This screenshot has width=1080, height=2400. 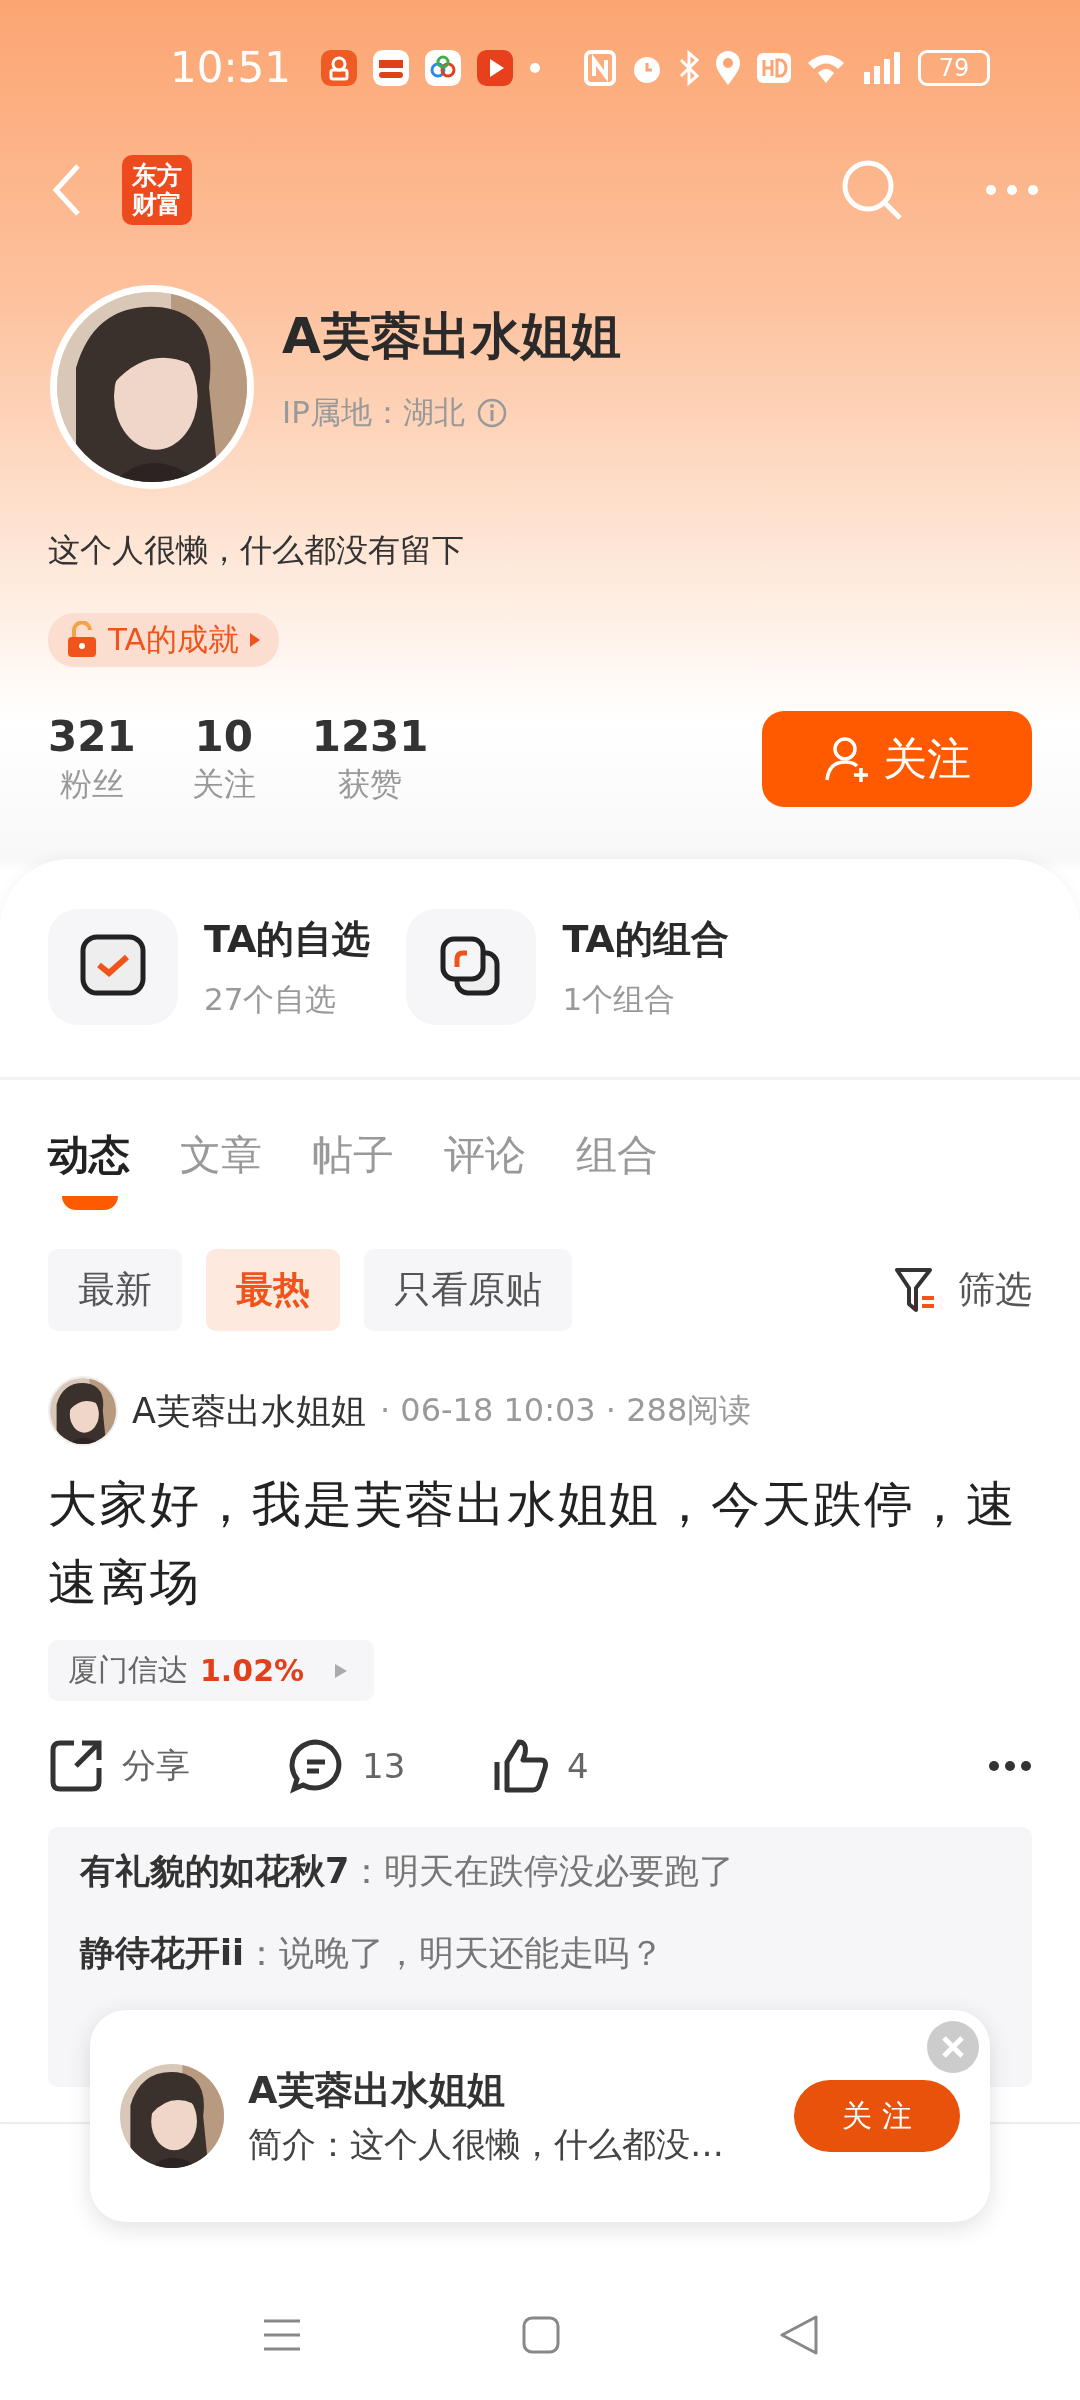 I want to click on follow-button: 关注, so click(x=897, y=759).